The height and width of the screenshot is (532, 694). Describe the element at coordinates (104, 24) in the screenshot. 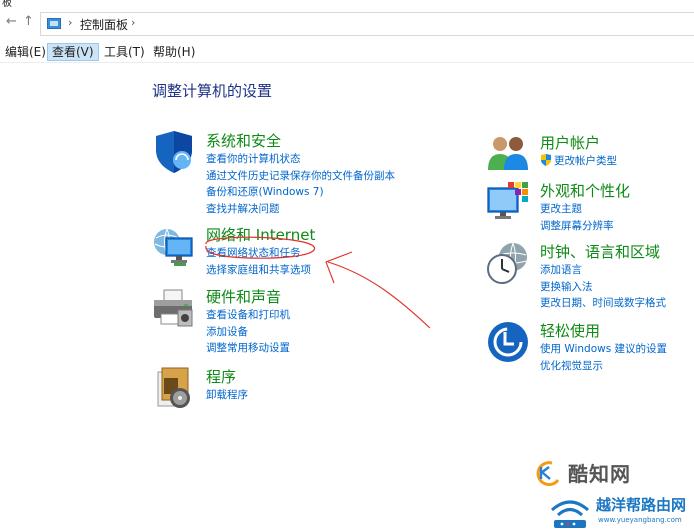

I see `breadcrumb-control-panel: 控制面板` at that location.